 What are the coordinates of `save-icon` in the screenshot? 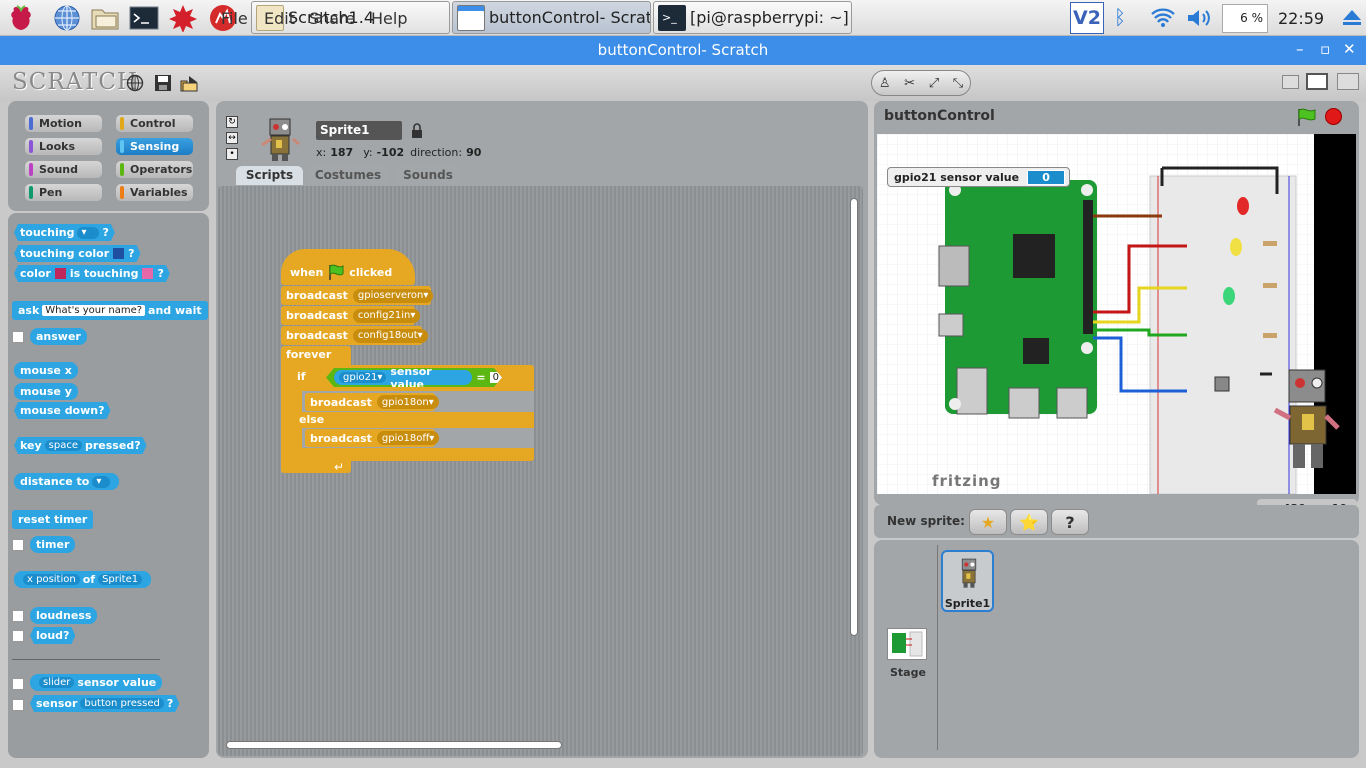 It's located at (163, 84).